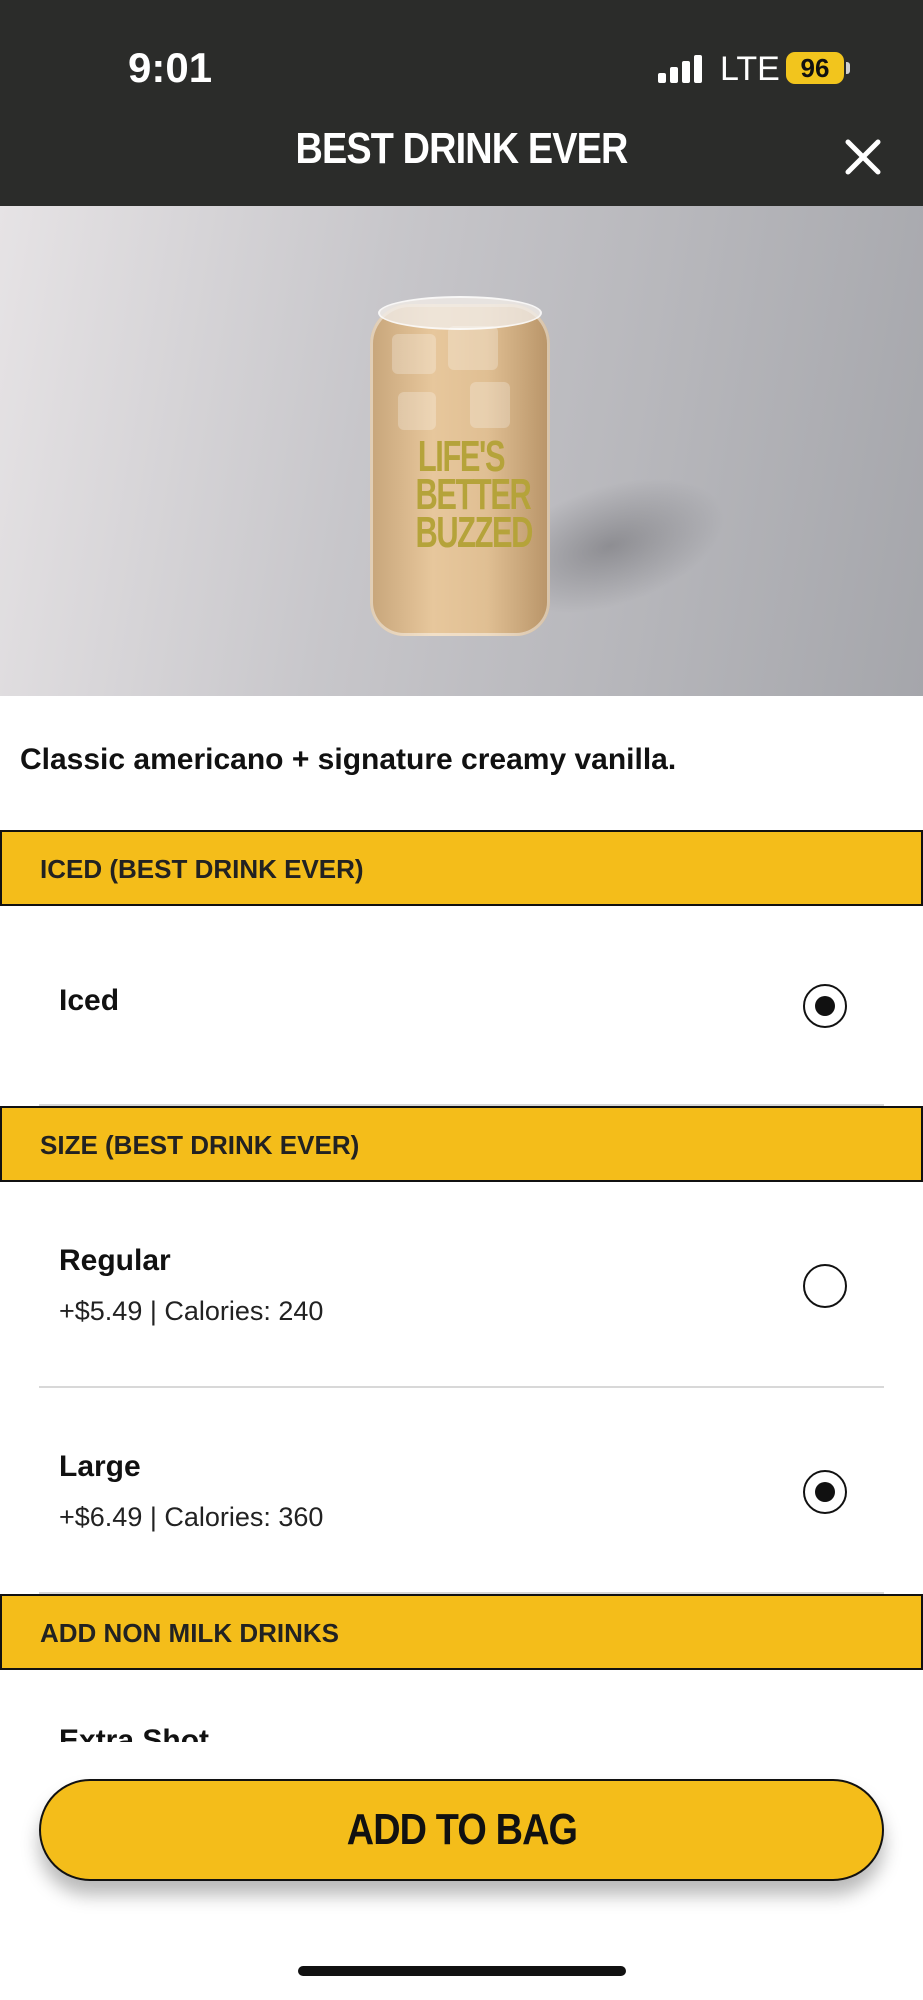  I want to click on section-title: ADD NON MILK DRINKS, so click(189, 1633).